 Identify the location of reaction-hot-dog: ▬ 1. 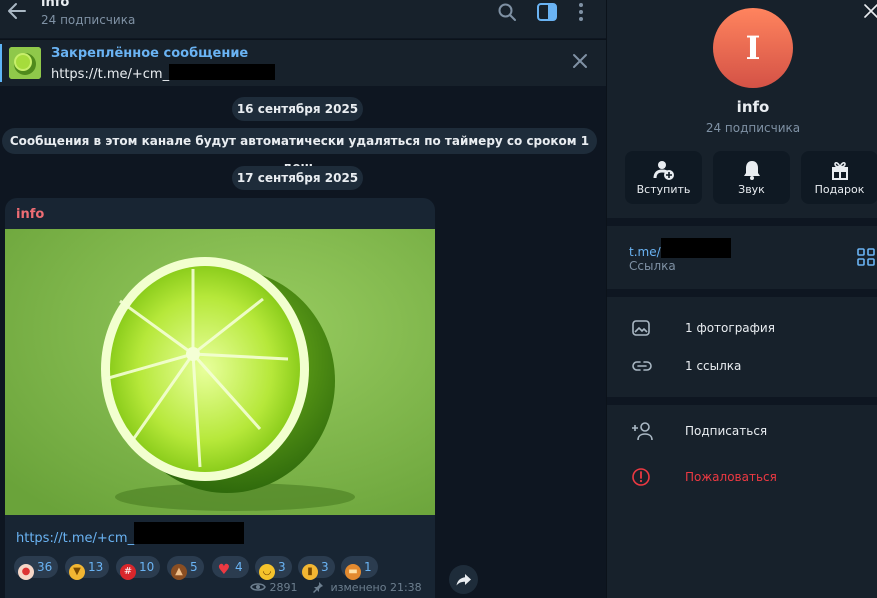
(359, 568).